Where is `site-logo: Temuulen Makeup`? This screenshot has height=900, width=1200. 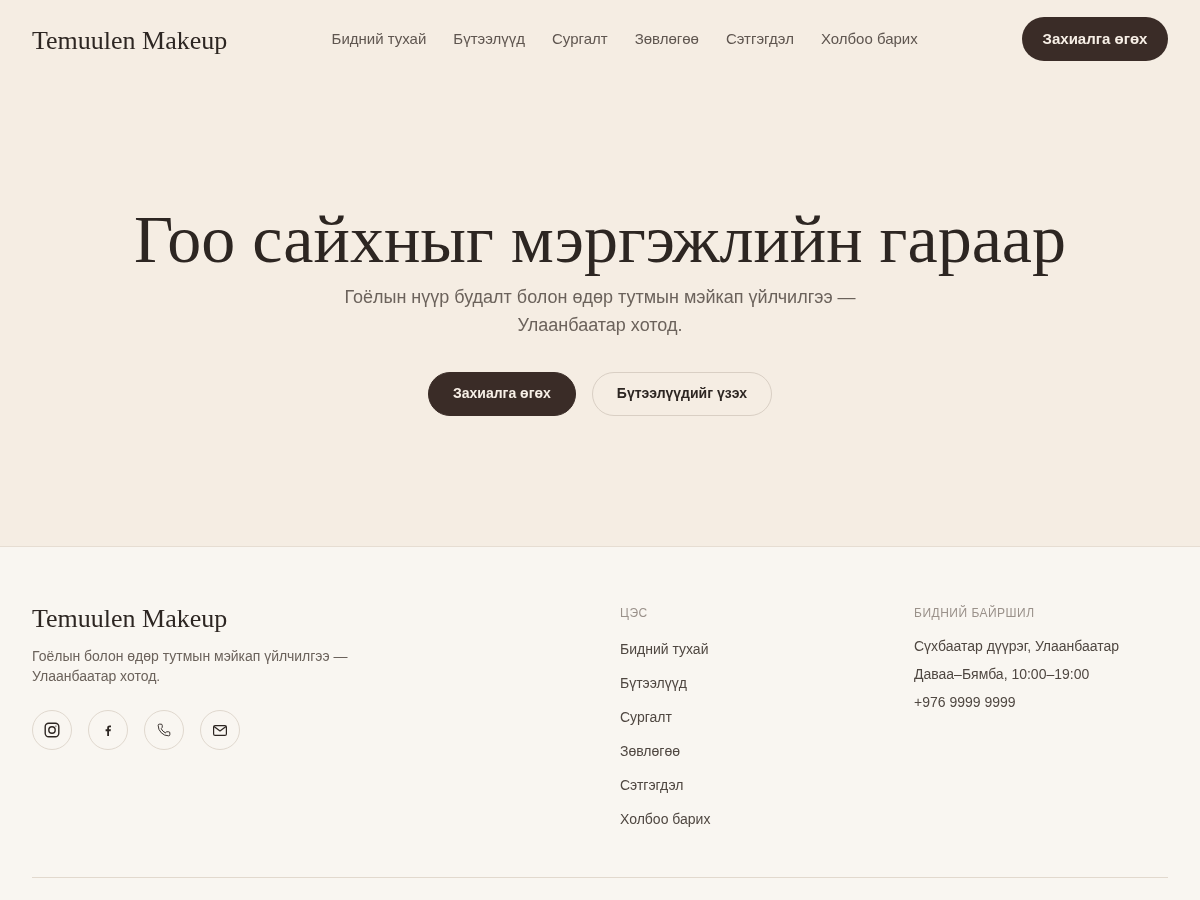 site-logo: Temuulen Makeup is located at coordinates (130, 41).